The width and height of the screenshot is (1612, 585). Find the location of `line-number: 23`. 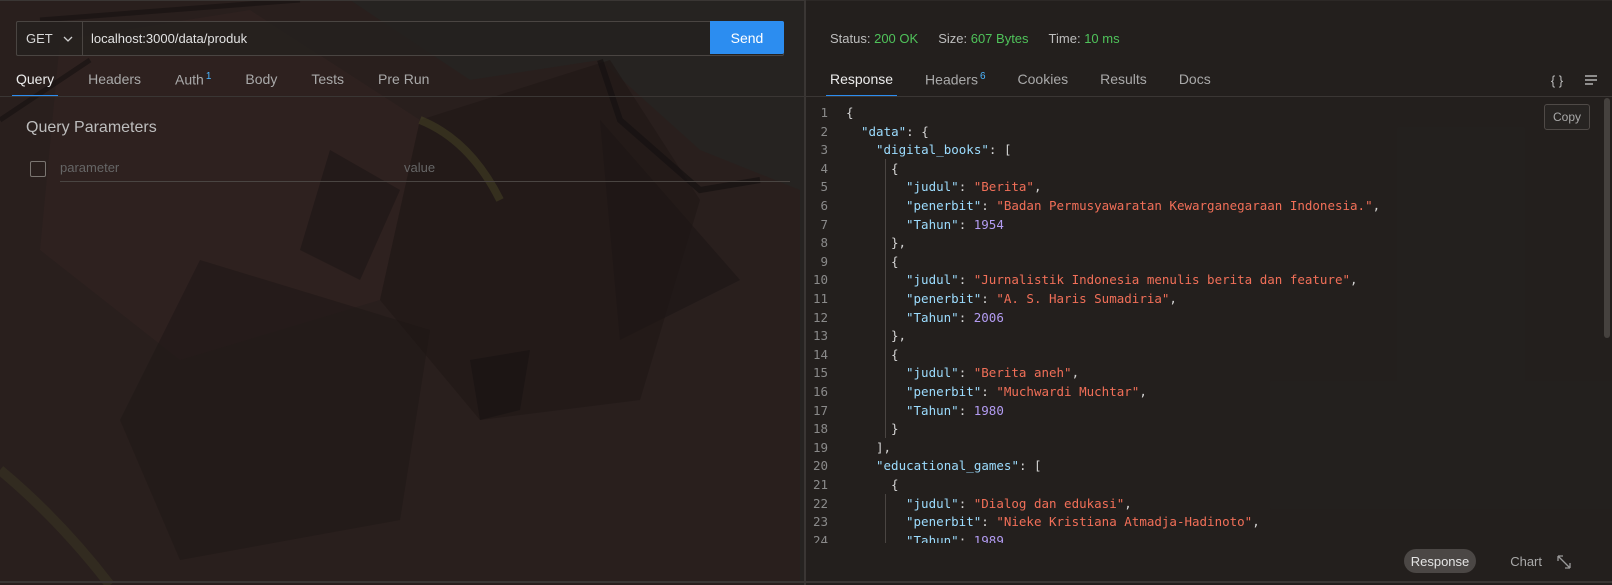

line-number: 23 is located at coordinates (820, 522).